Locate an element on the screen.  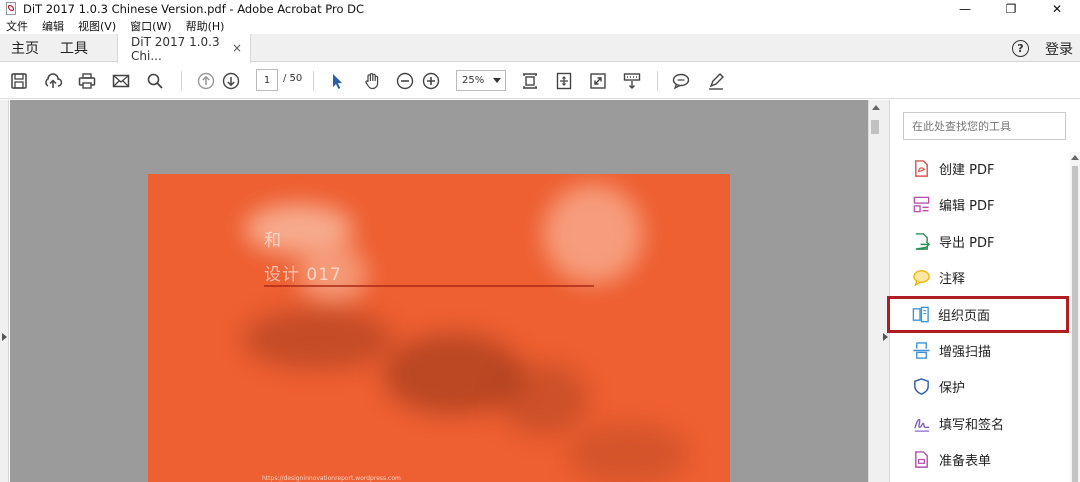
tool-label: 组织页面 is located at coordinates (964, 316).